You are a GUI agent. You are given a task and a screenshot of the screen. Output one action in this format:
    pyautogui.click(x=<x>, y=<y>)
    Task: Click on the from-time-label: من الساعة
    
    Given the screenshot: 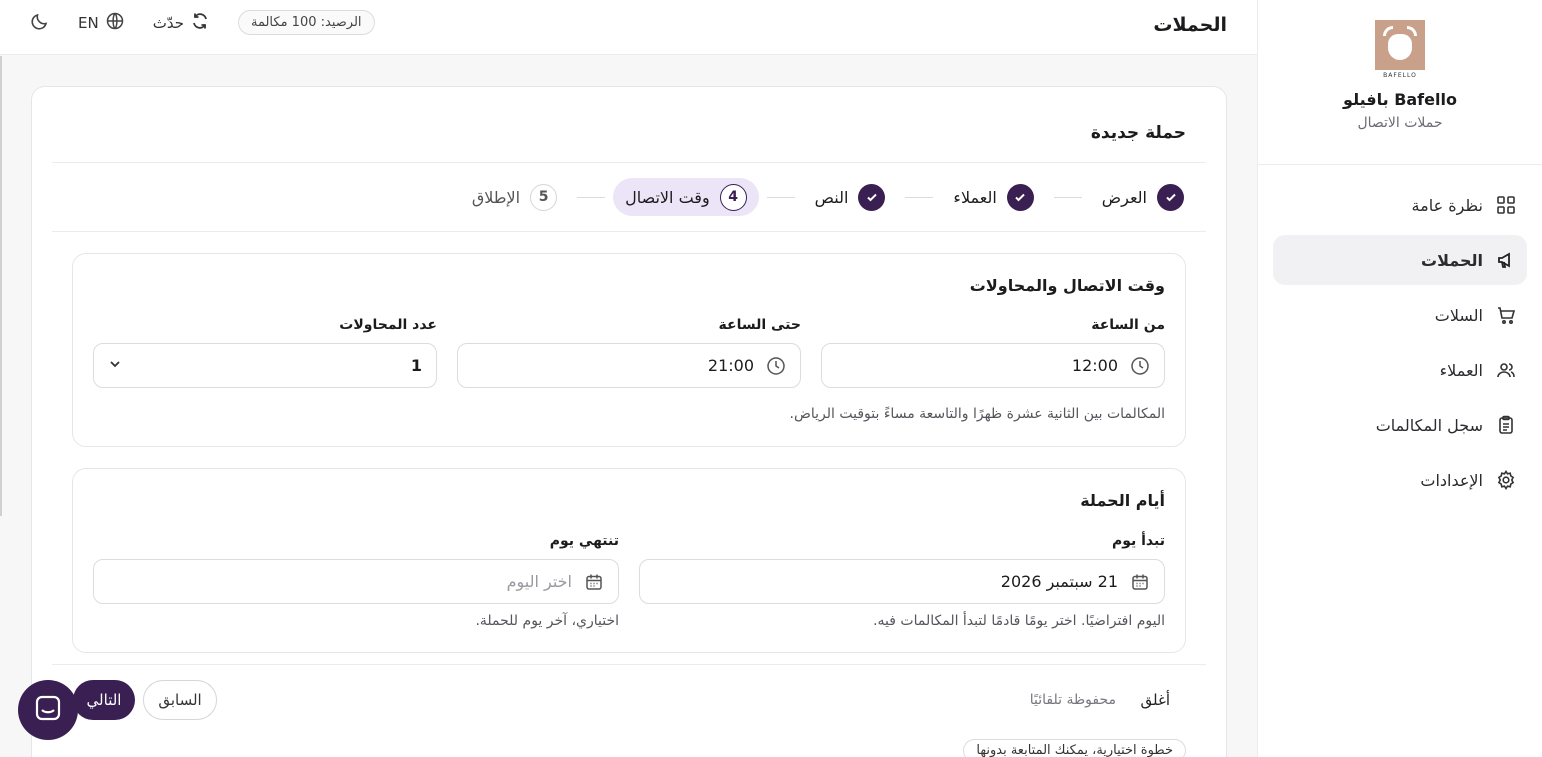 What is the action you would take?
    pyautogui.click(x=1128, y=325)
    